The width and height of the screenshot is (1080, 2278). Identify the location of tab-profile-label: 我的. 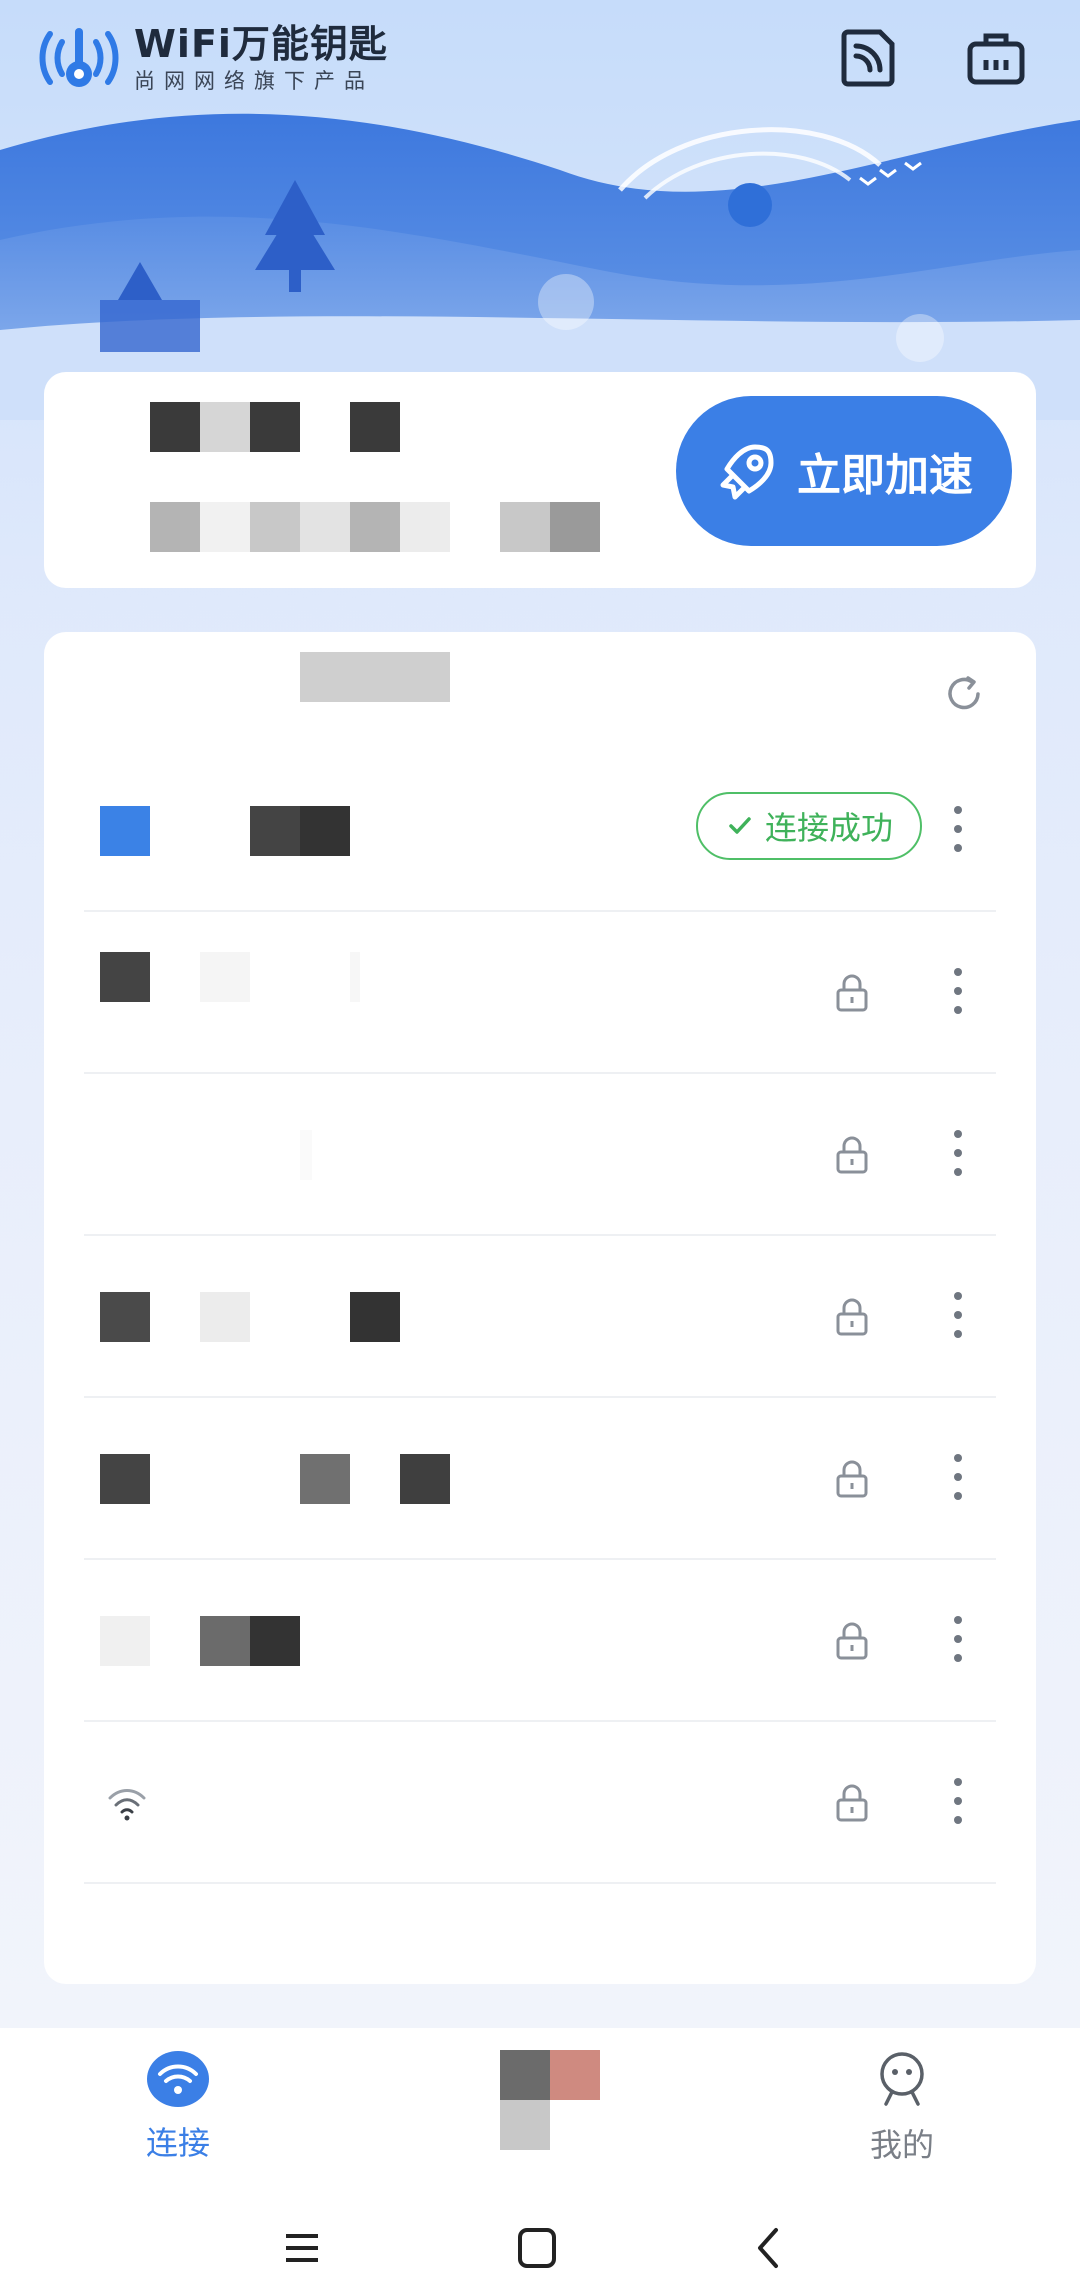
(901, 2145).